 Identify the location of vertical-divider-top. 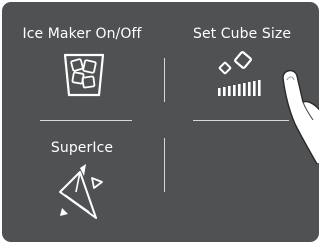
(164, 80).